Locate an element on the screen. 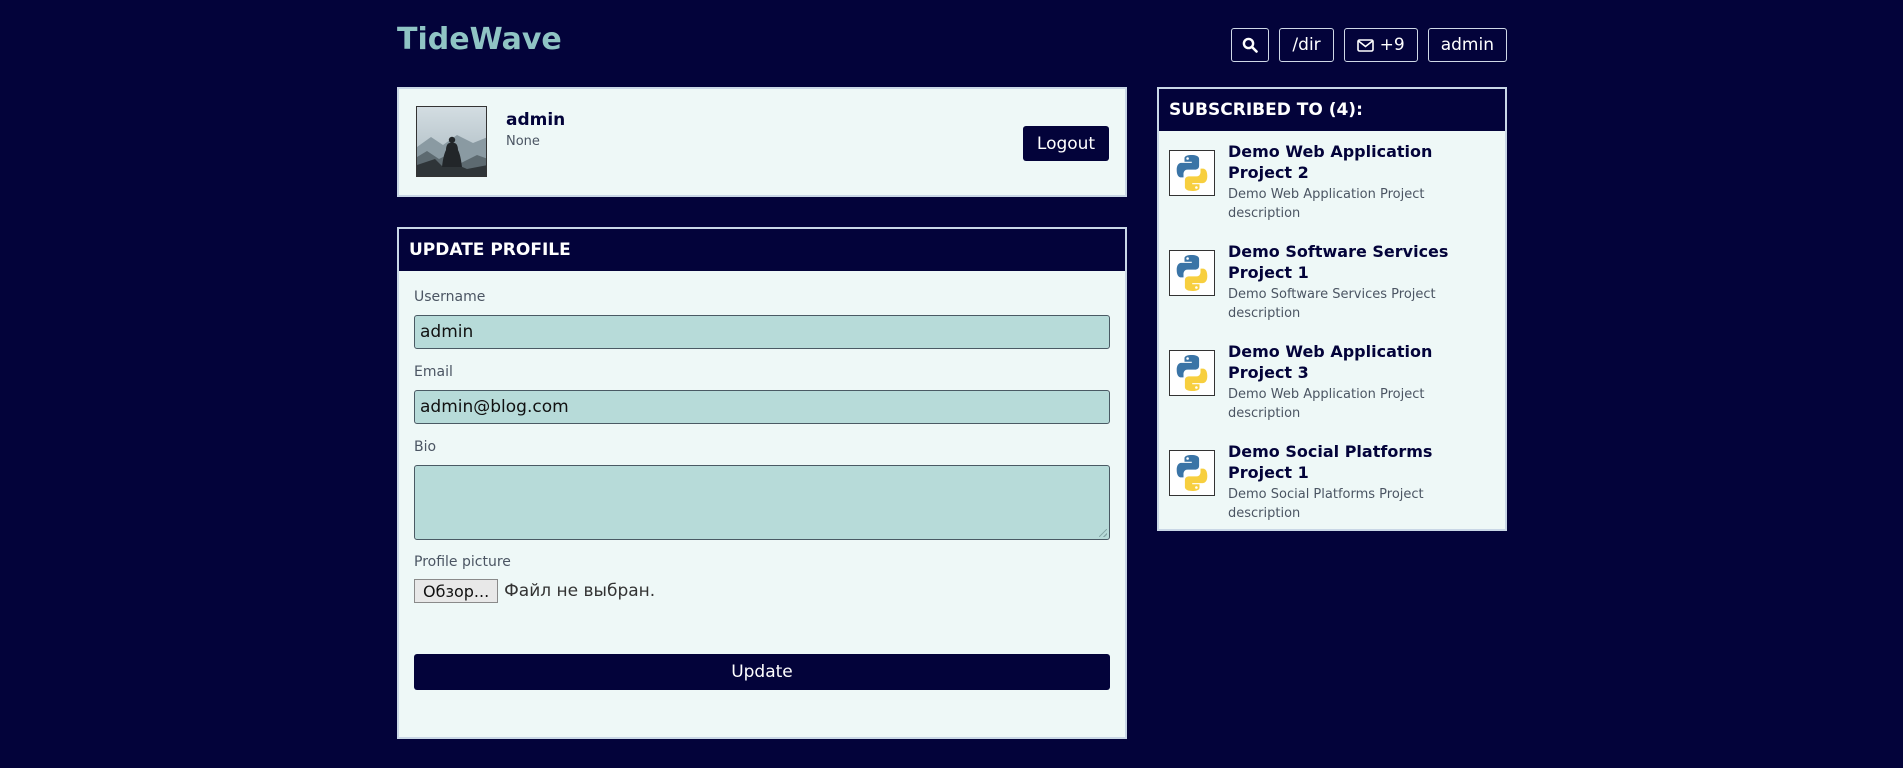 The width and height of the screenshot is (1903, 768). profile-card: admin None Logout is located at coordinates (762, 142).